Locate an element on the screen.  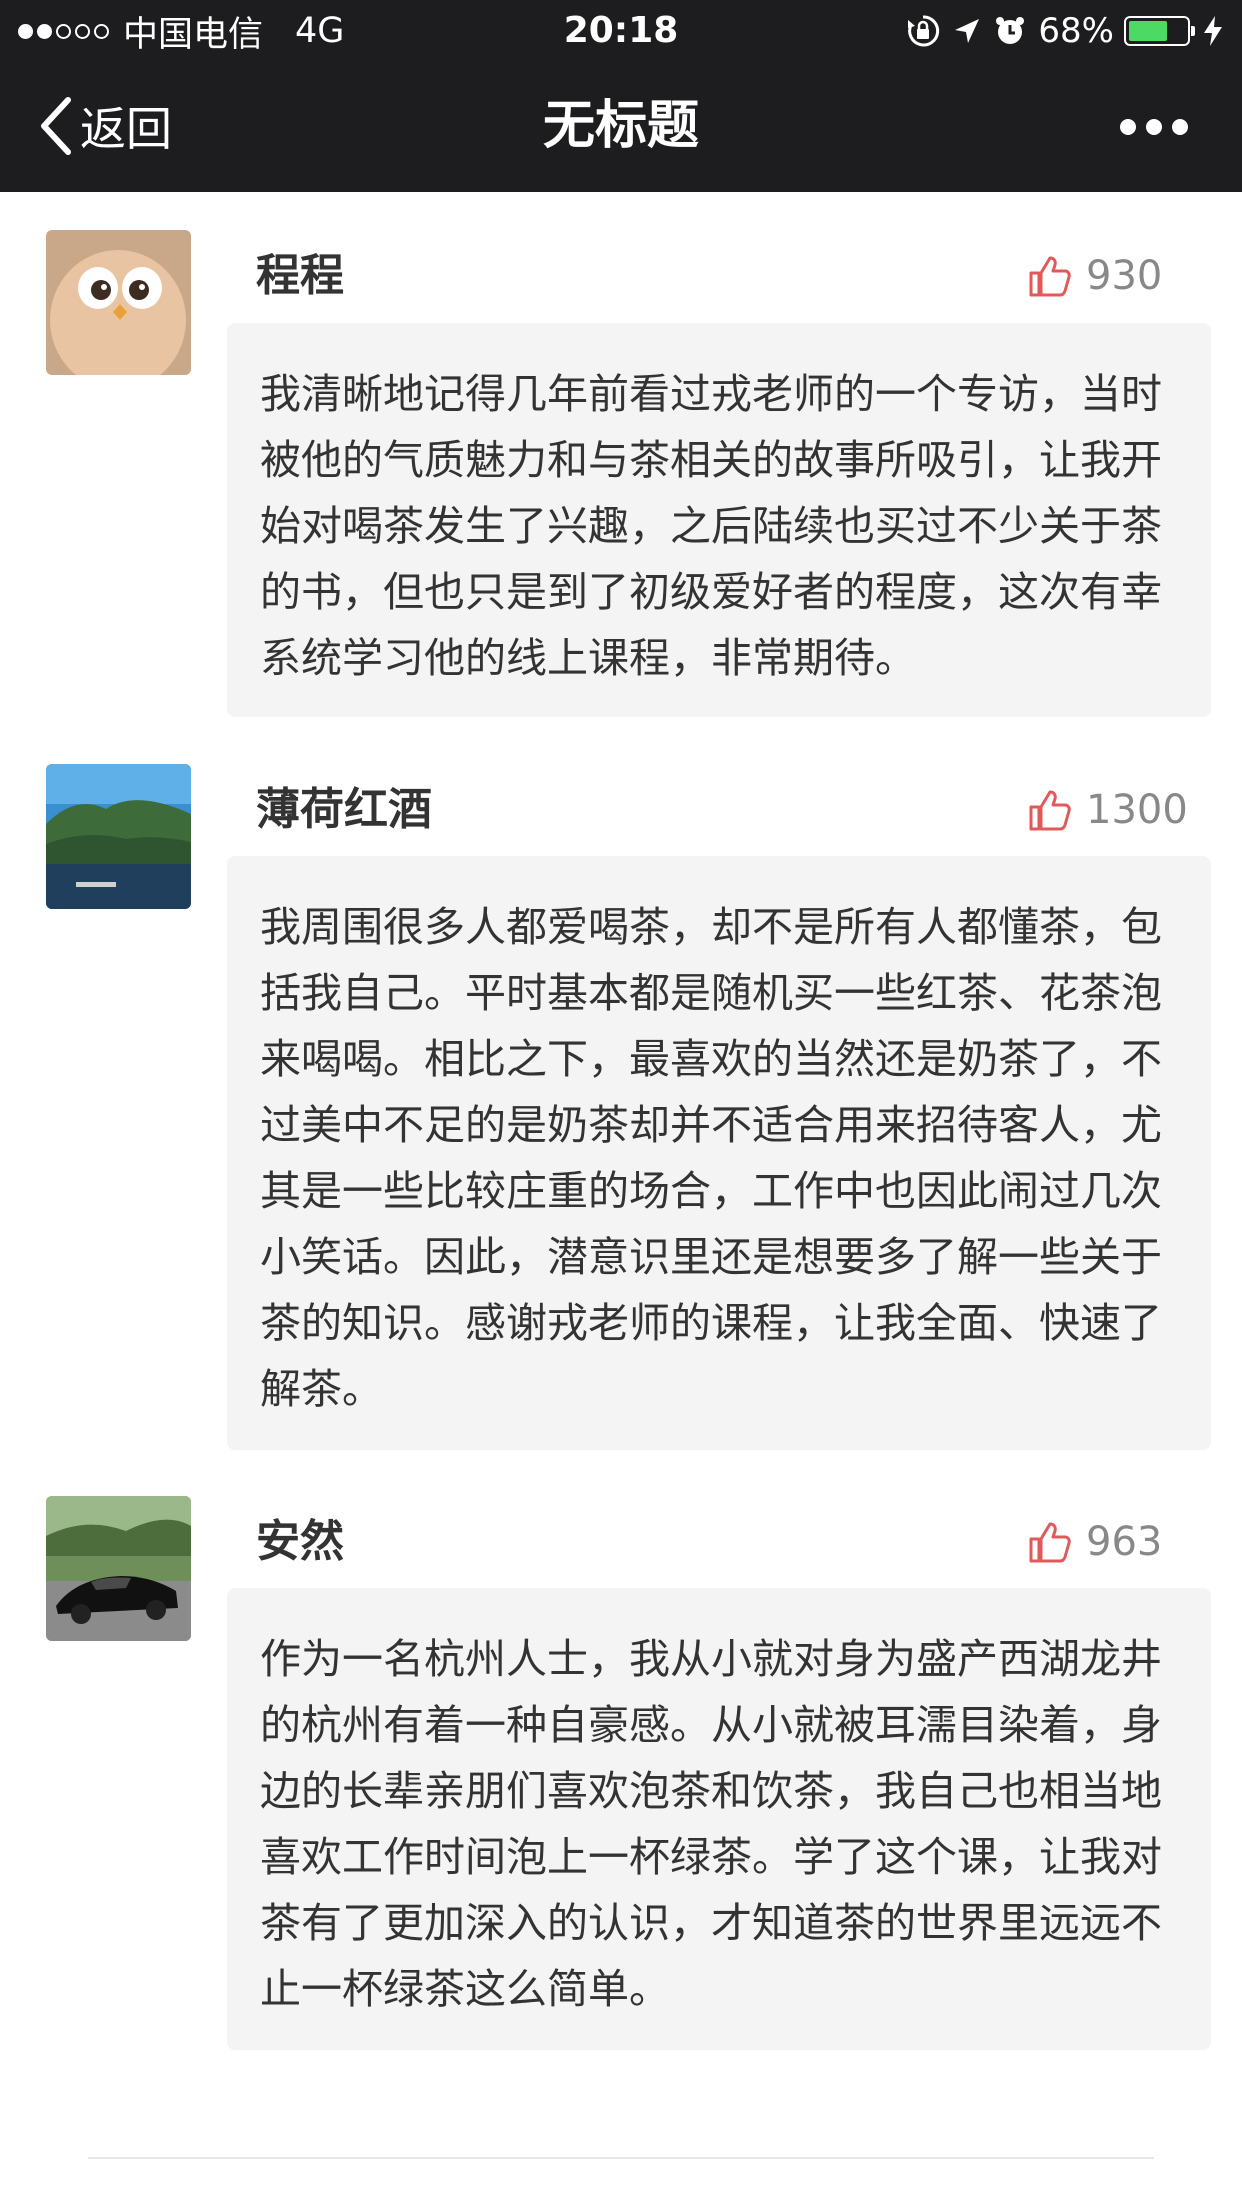
status-bar: 中国电信 4G 20:18 68% is located at coordinates (621, 31).